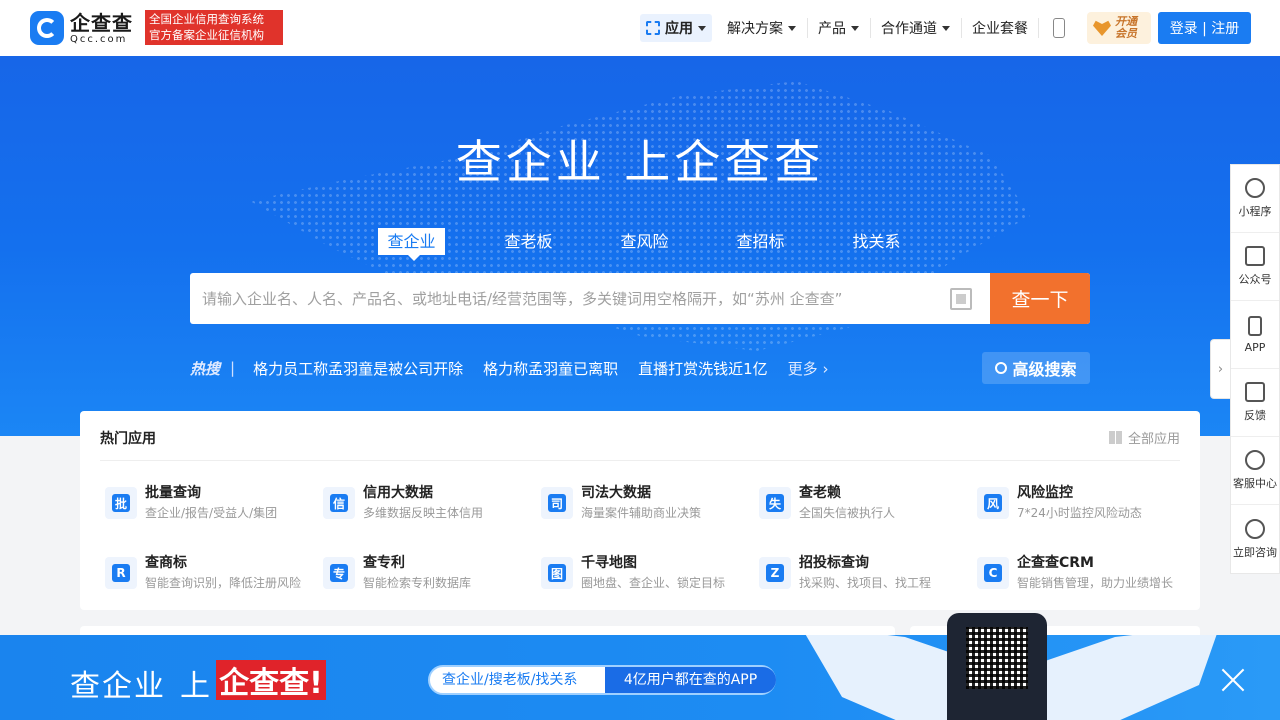  I want to click on phone-icon, so click(1255, 325).